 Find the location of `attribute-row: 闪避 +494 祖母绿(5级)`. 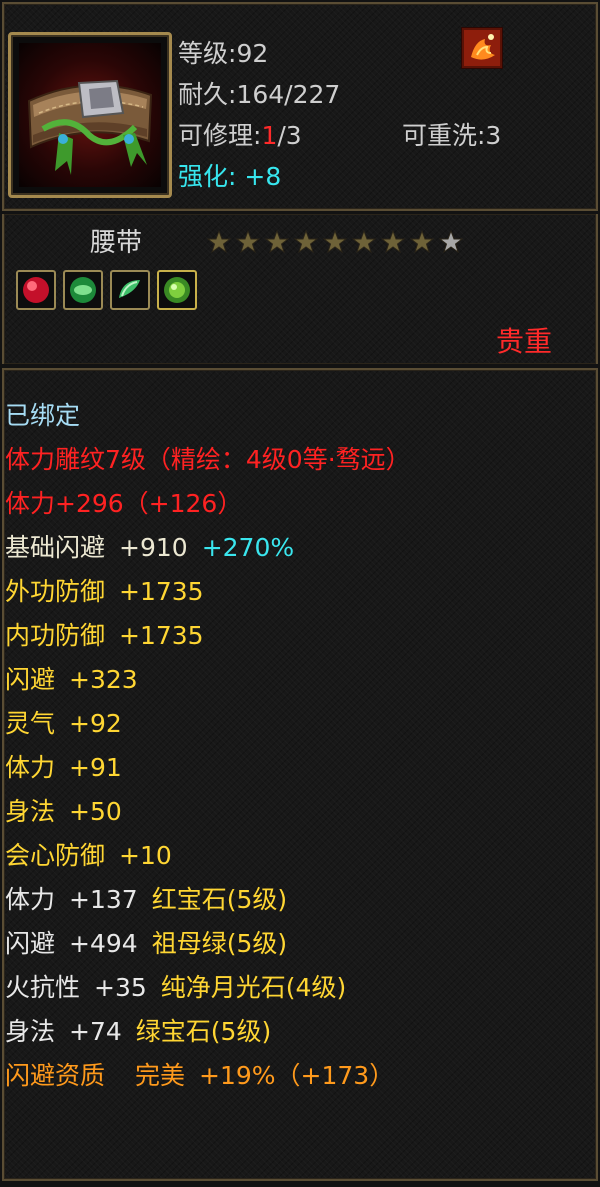

attribute-row: 闪避 +494 祖母绿(5级) is located at coordinates (208, 944).